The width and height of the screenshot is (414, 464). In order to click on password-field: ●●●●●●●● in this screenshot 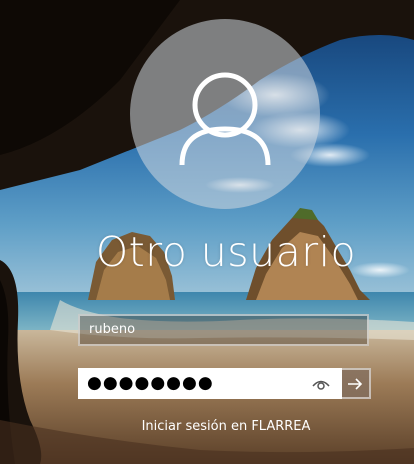, I will do `click(210, 383)`.